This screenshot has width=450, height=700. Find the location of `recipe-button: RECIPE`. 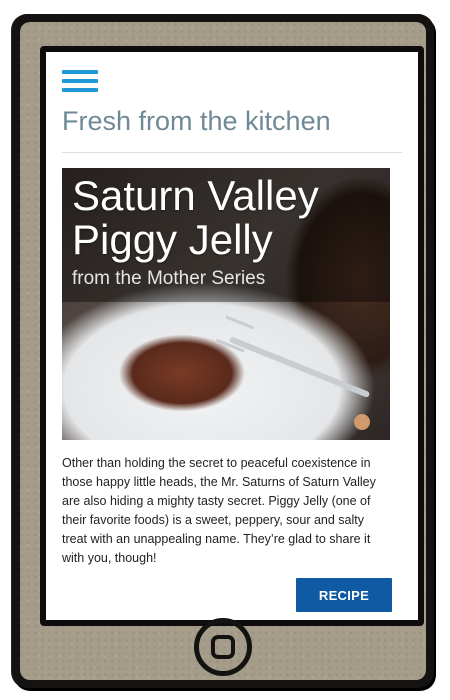

recipe-button: RECIPE is located at coordinates (344, 595).